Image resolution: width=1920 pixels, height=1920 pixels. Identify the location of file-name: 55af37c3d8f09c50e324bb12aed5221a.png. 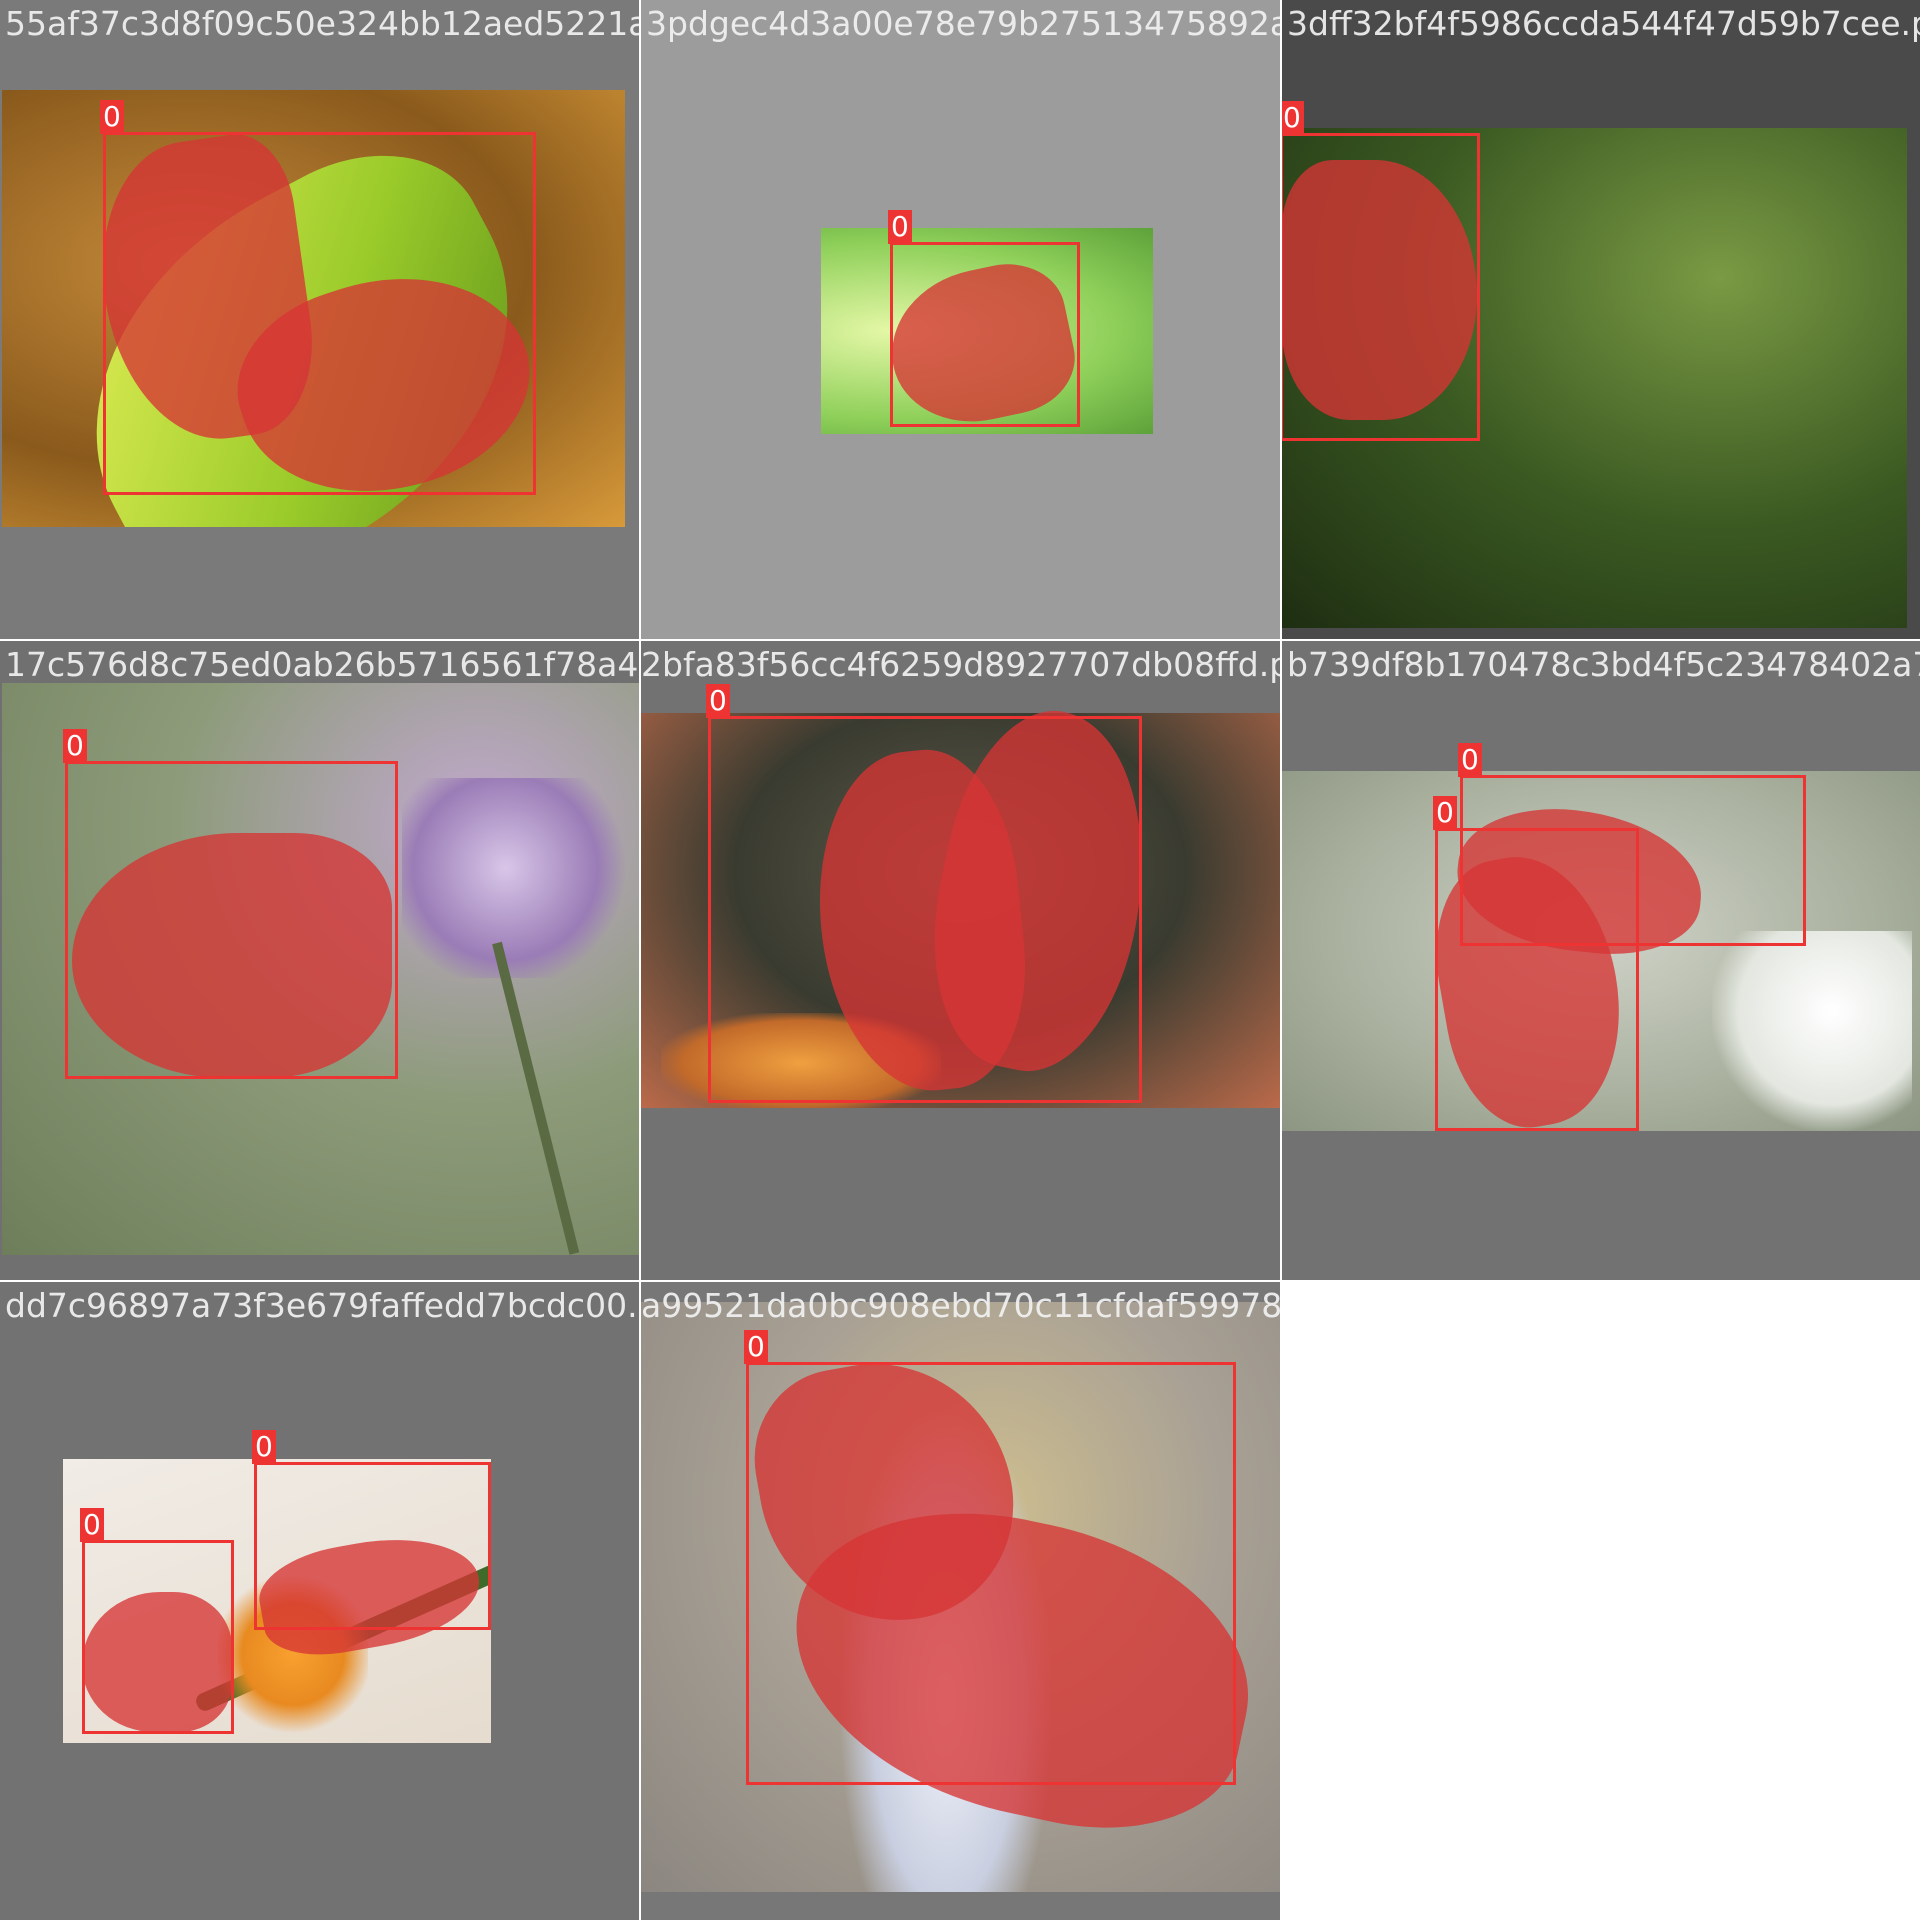
(322, 23).